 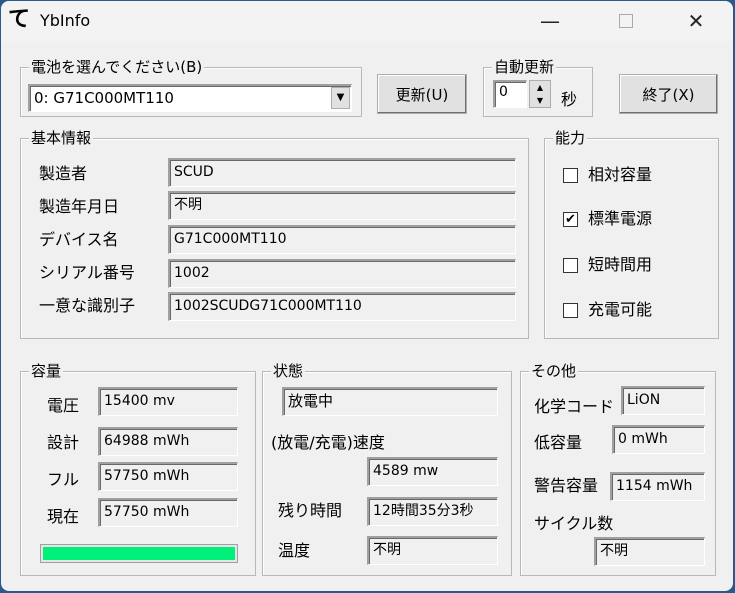 What do you see at coordinates (342, 172) in the screenshot?
I see `manufacturer-field: SCUD` at bounding box center [342, 172].